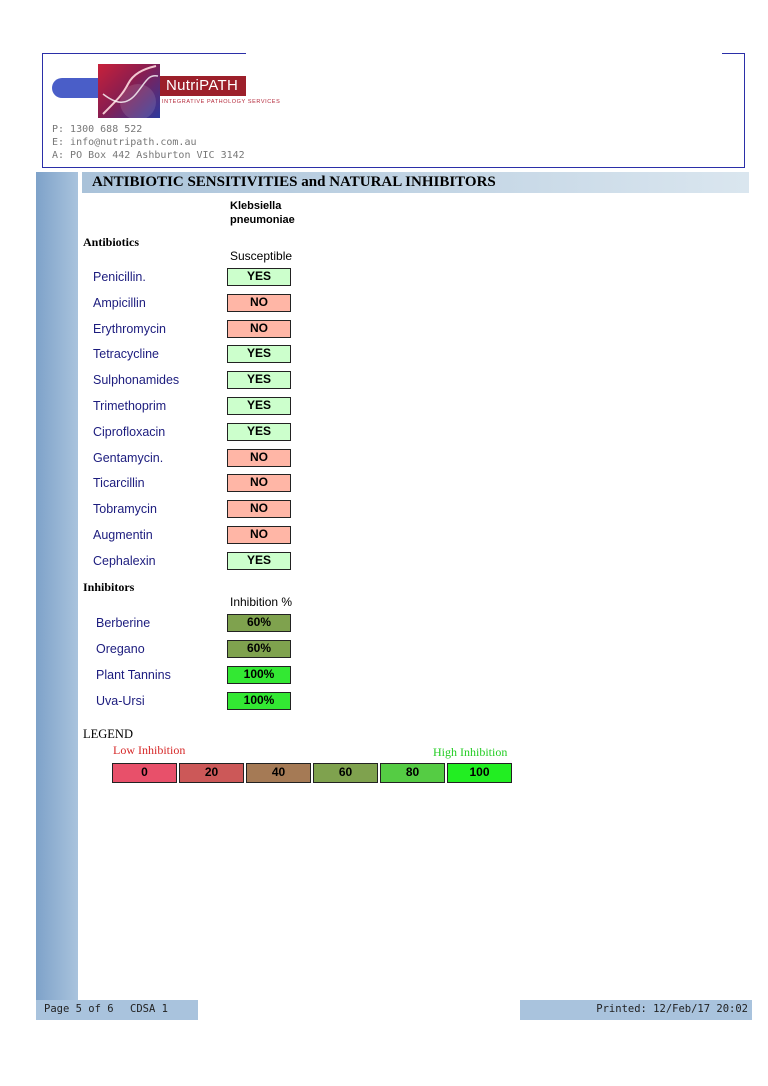 The height and width of the screenshot is (1086, 768). Describe the element at coordinates (125, 509) in the screenshot. I see `antibiotic-name: Tobramycin` at that location.